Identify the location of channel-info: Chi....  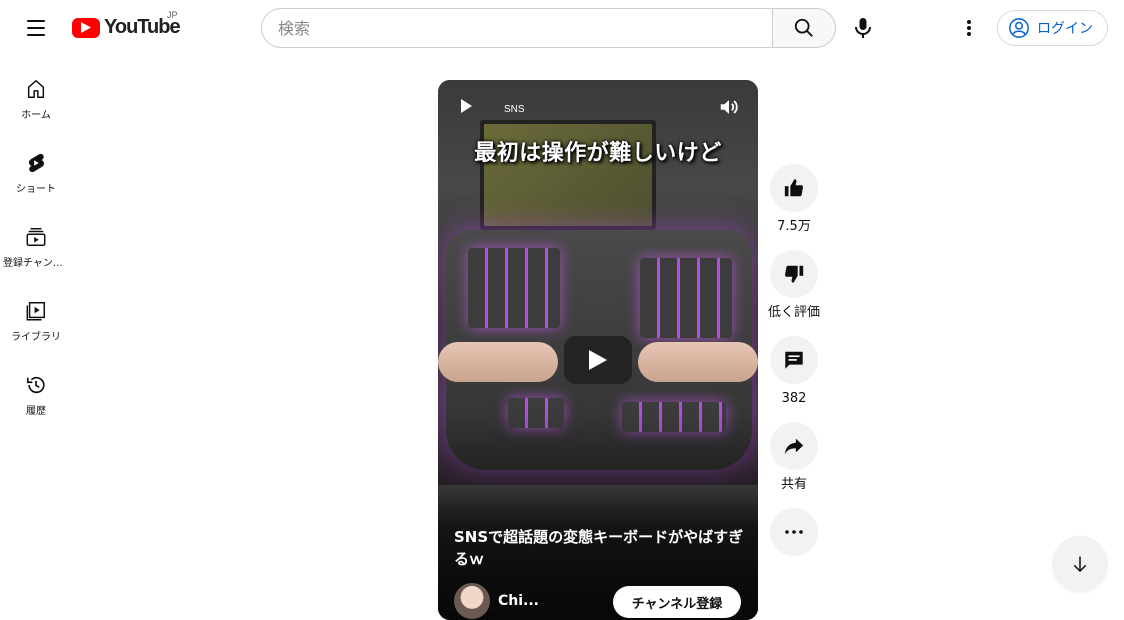
(496, 601).